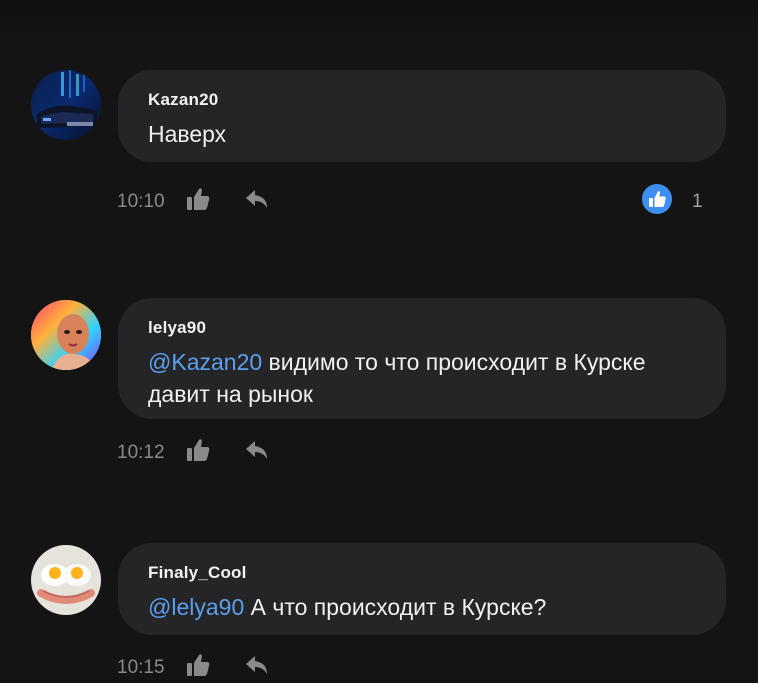  What do you see at coordinates (205, 362) in the screenshot?
I see `mention-link: @Kazan20` at bounding box center [205, 362].